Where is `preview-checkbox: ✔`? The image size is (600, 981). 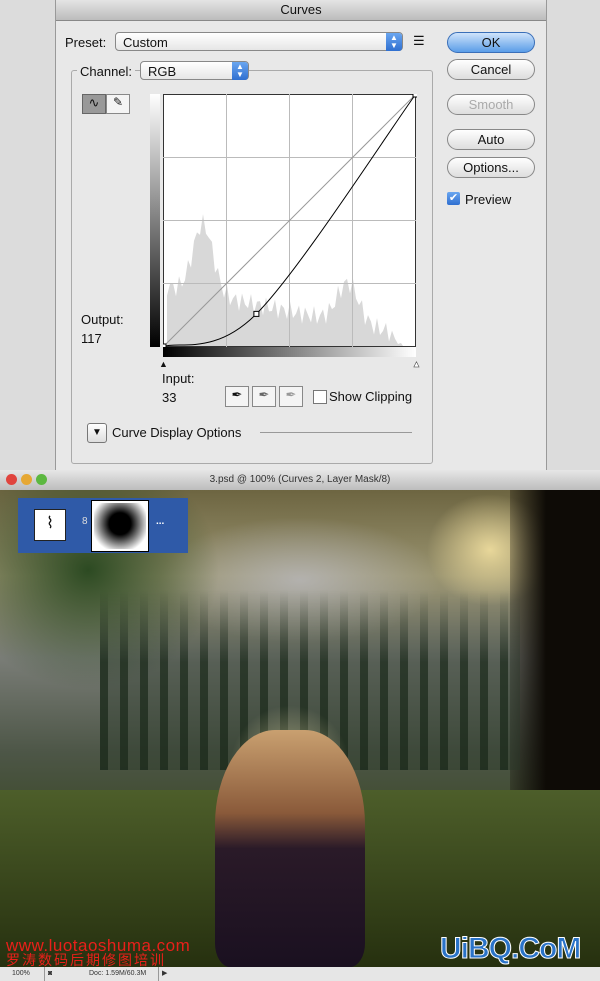 preview-checkbox: ✔ is located at coordinates (453, 198).